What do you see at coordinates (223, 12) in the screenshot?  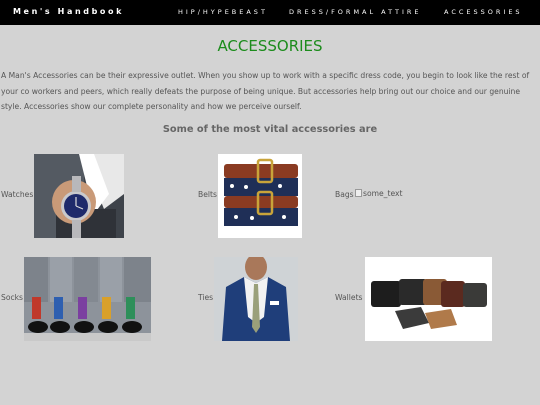 I see `nav-link-hip-hypebeast: HIP/HYPEBEAST` at bounding box center [223, 12].